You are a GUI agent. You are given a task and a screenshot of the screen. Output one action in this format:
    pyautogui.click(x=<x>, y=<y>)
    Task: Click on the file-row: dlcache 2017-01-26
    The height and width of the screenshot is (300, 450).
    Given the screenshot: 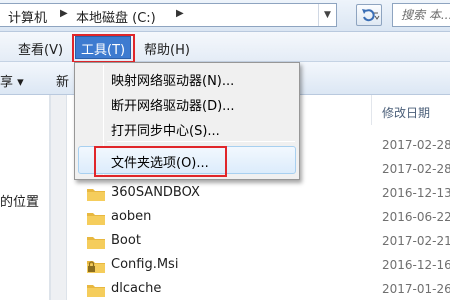 What is the action you would take?
    pyautogui.click(x=258, y=289)
    